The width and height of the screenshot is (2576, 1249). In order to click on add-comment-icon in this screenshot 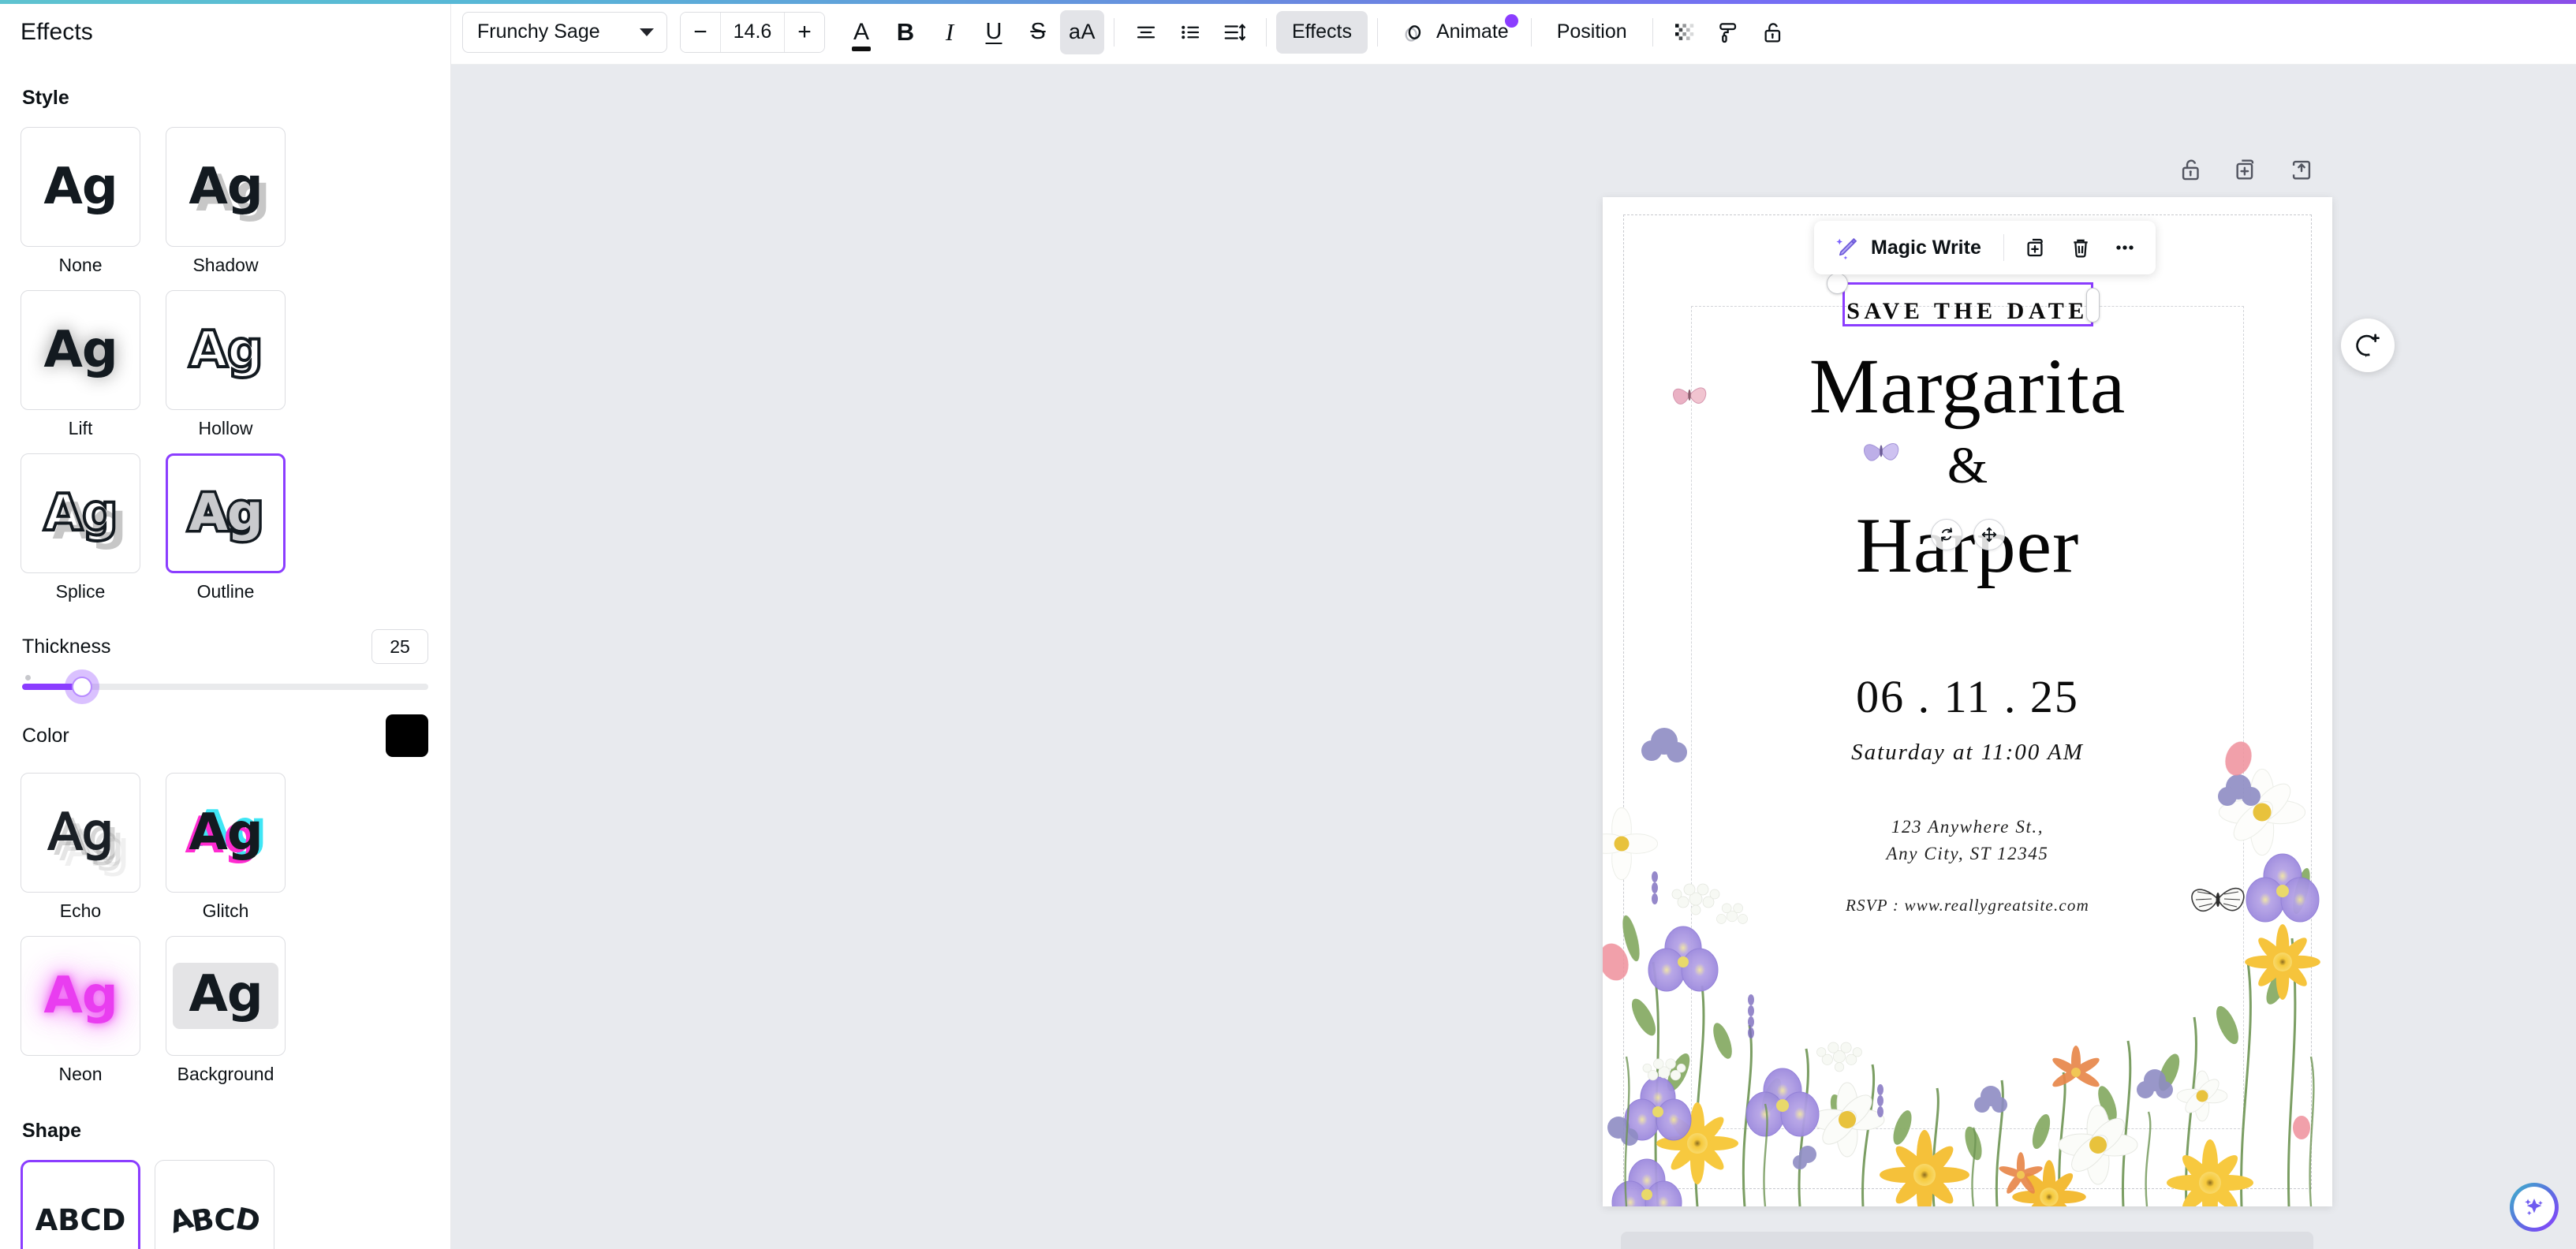, I will do `click(2368, 346)`.